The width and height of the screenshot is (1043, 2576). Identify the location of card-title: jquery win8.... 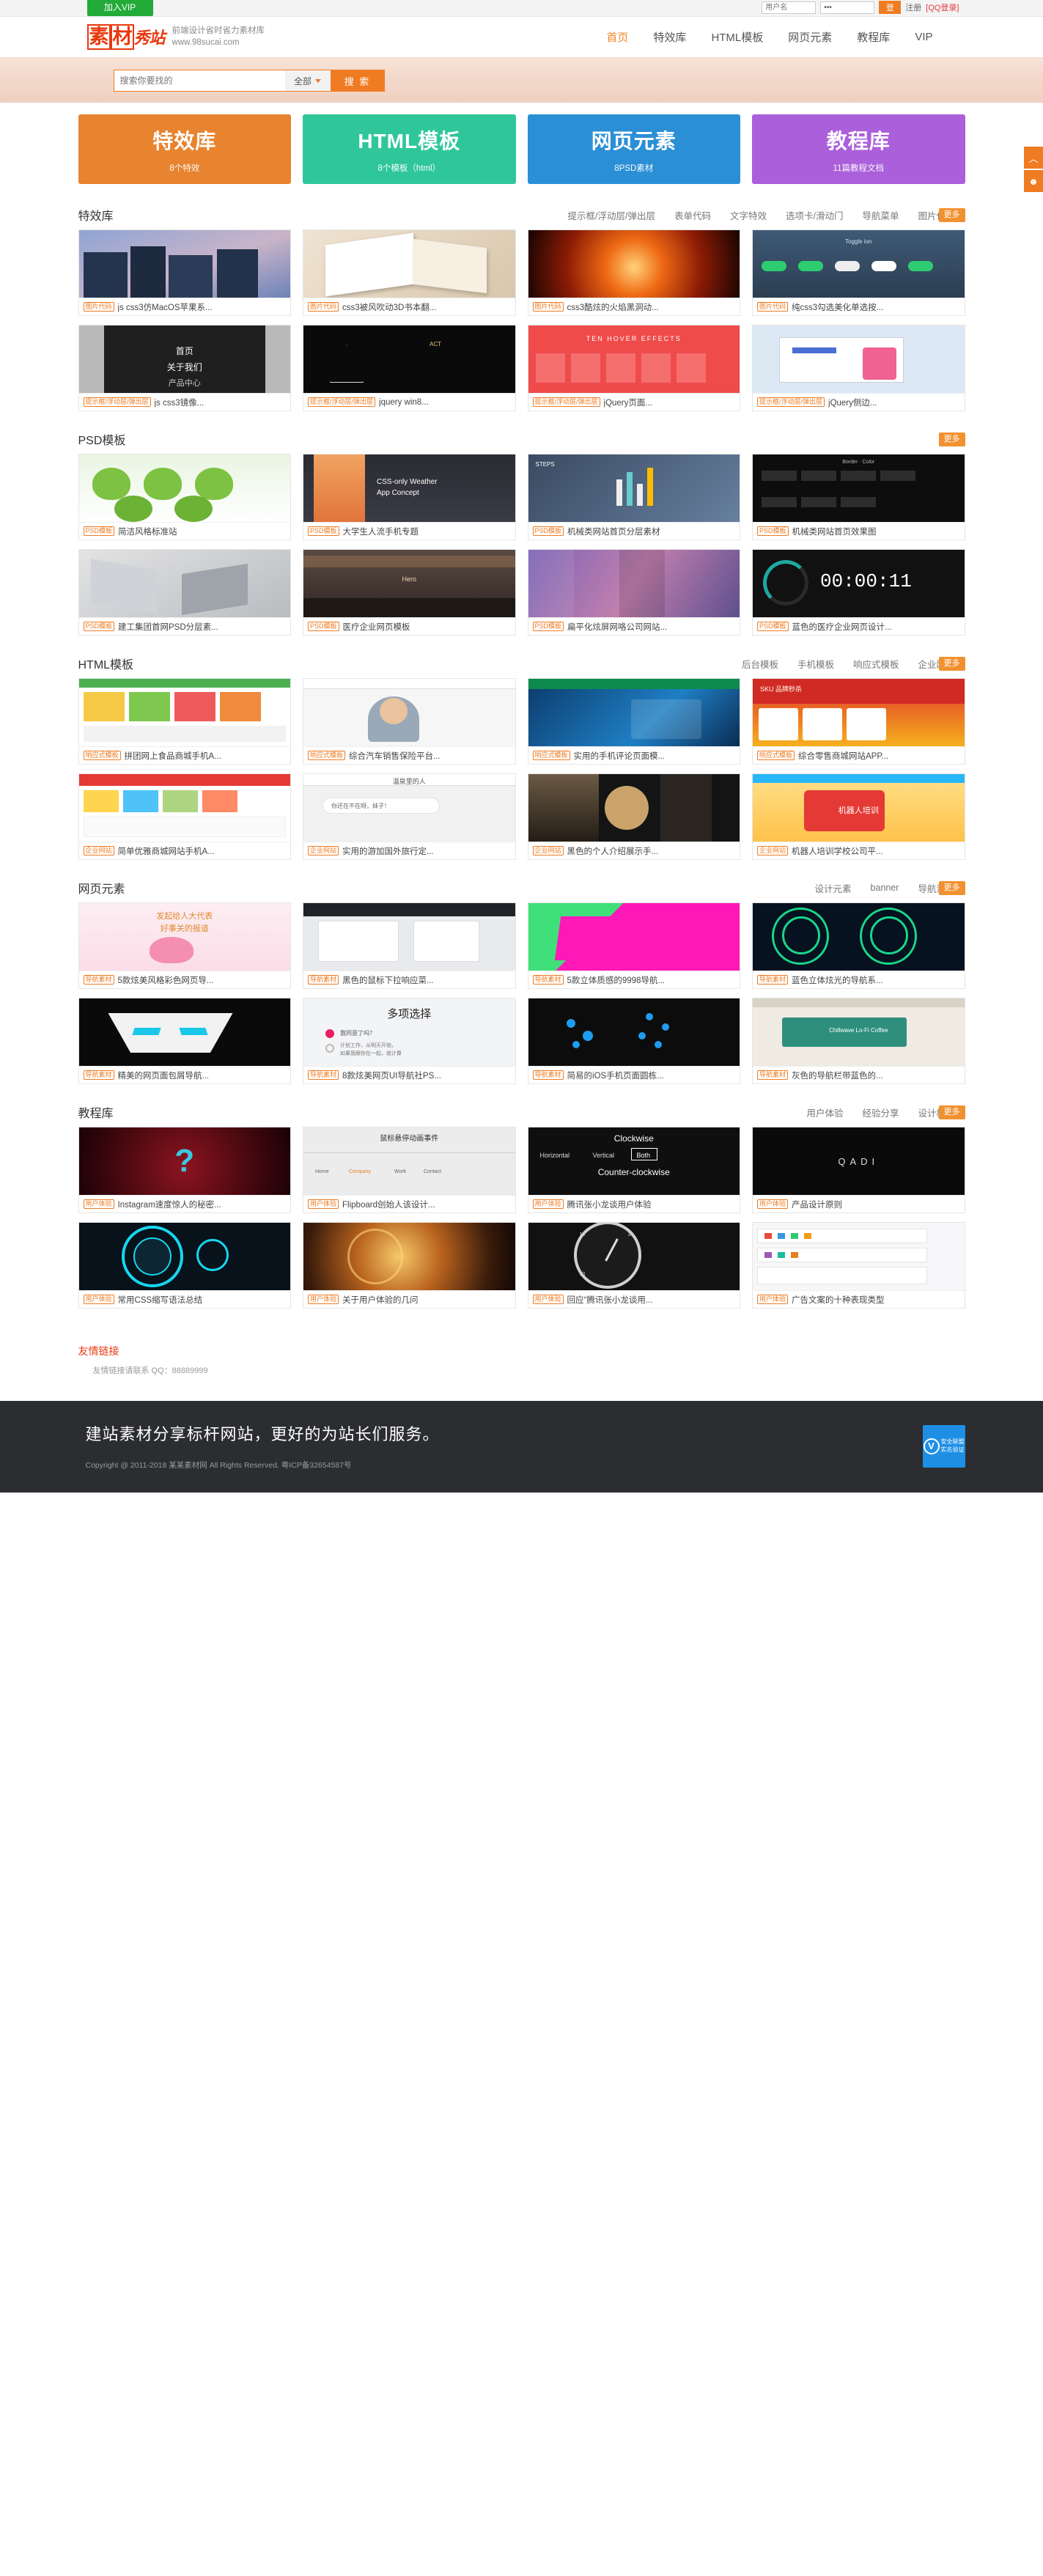
(404, 402).